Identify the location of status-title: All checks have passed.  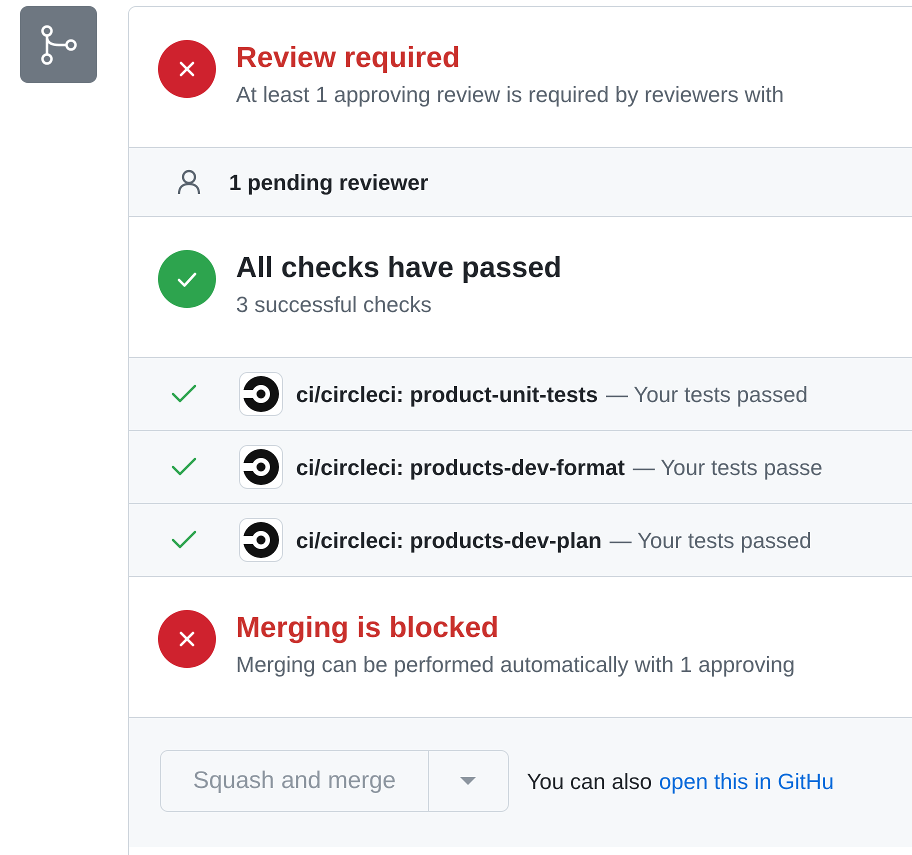
(399, 268).